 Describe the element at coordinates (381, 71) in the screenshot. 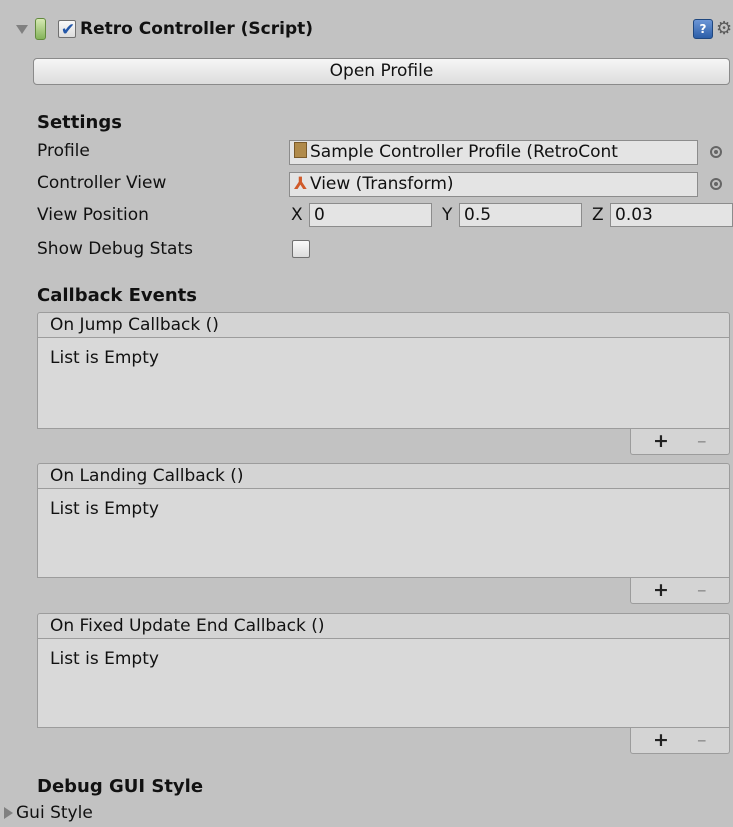

I see `open-profile-button: Open Profile` at that location.